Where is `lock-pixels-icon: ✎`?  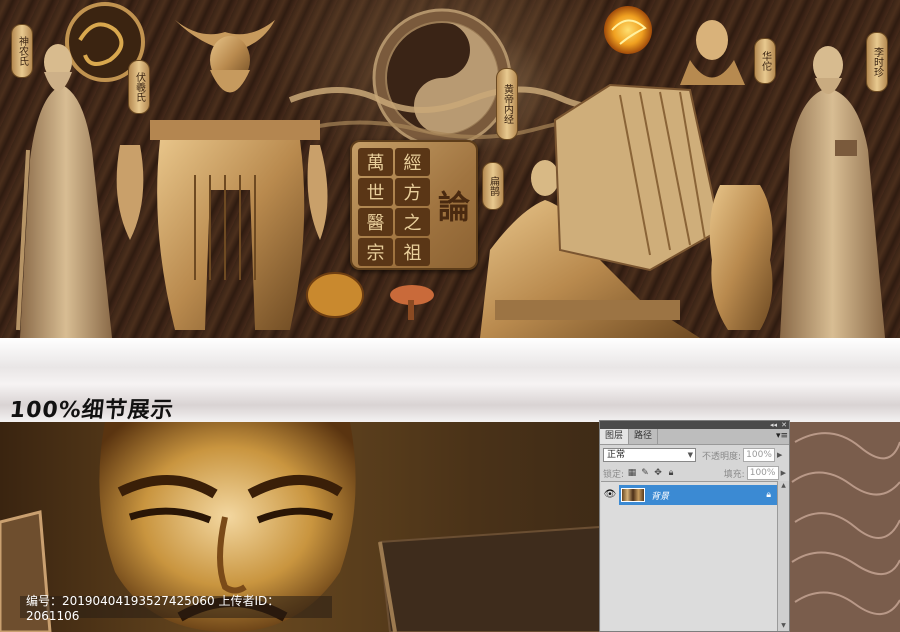
lock-pixels-icon: ✎ is located at coordinates (645, 473).